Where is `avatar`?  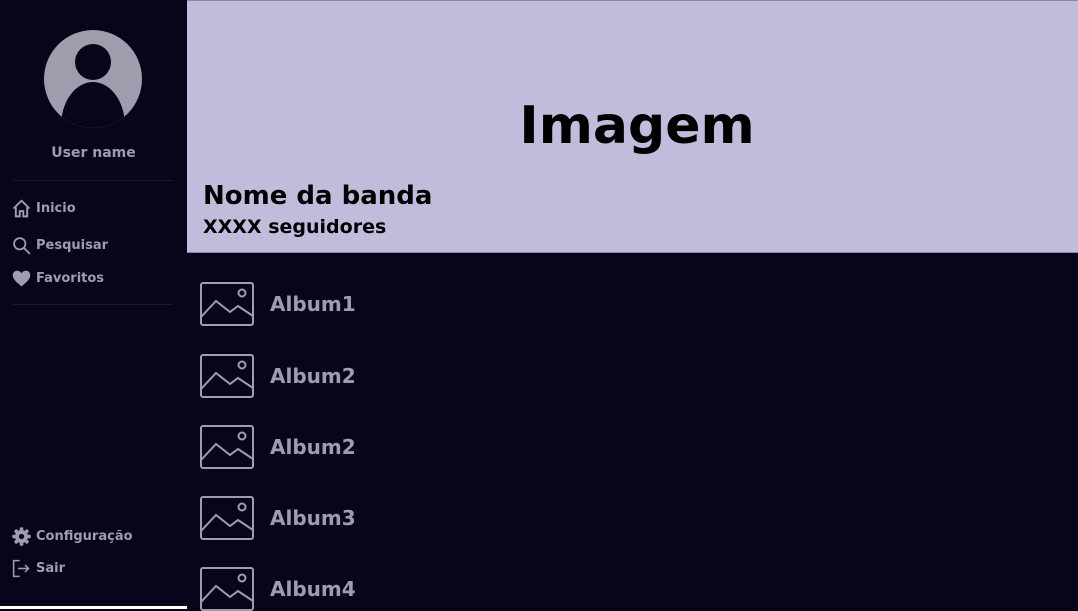 avatar is located at coordinates (93, 79).